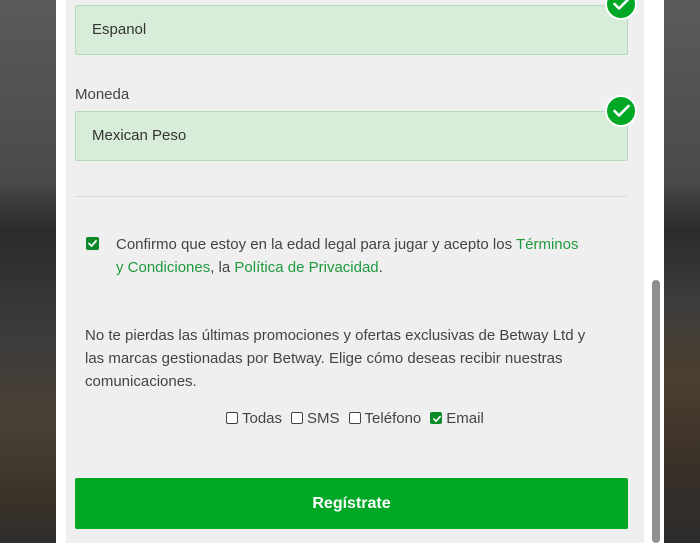  I want to click on channel-email: Email, so click(457, 418).